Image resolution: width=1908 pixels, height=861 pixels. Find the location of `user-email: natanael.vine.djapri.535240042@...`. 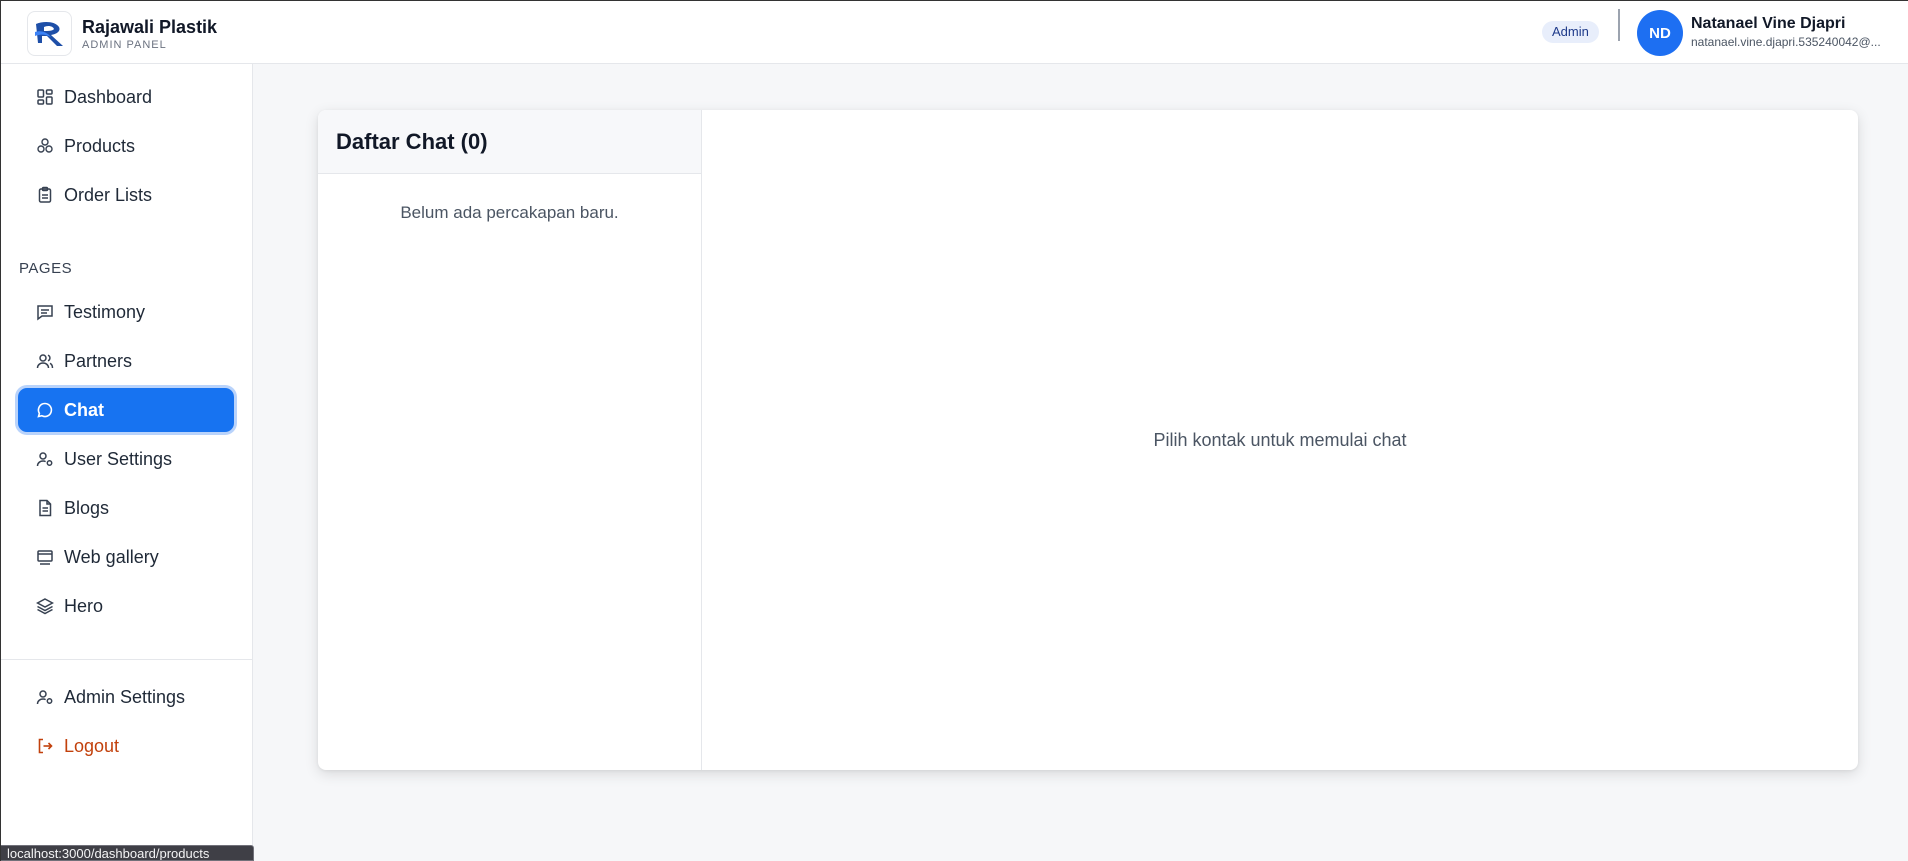

user-email: natanael.vine.djapri.535240042@... is located at coordinates (1786, 42).